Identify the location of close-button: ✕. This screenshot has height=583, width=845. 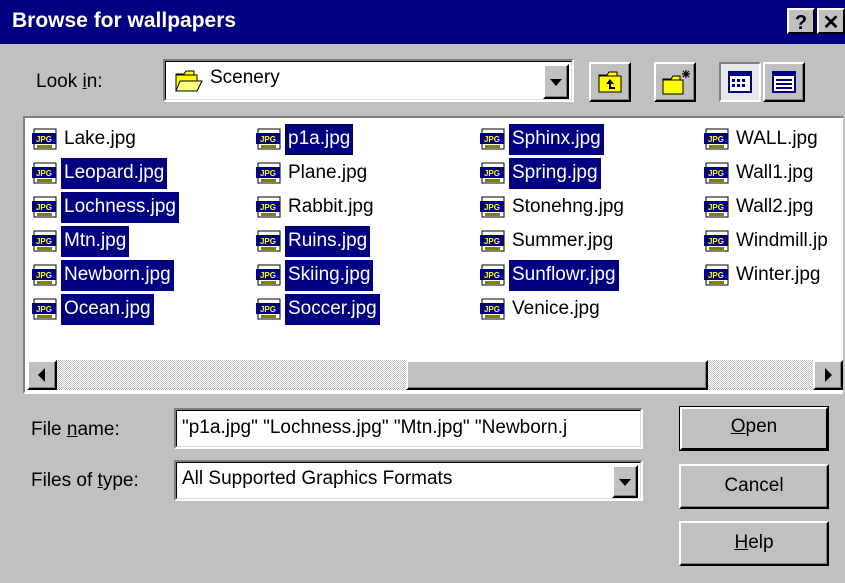
(831, 21).